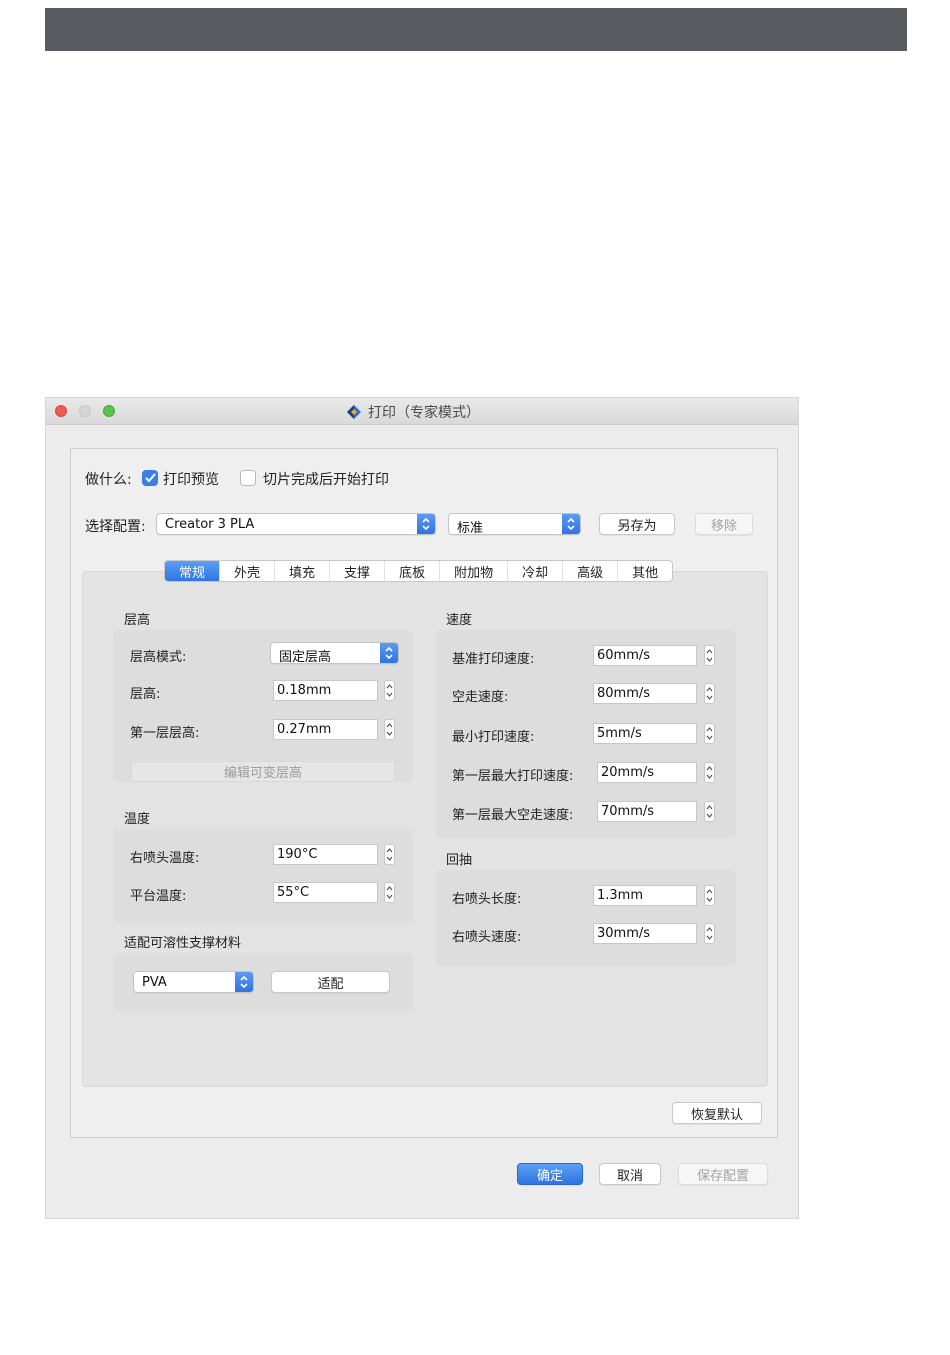  Describe the element at coordinates (165, 858) in the screenshot. I see `right-nozzle-temp-label: 右喷头温度:` at that location.